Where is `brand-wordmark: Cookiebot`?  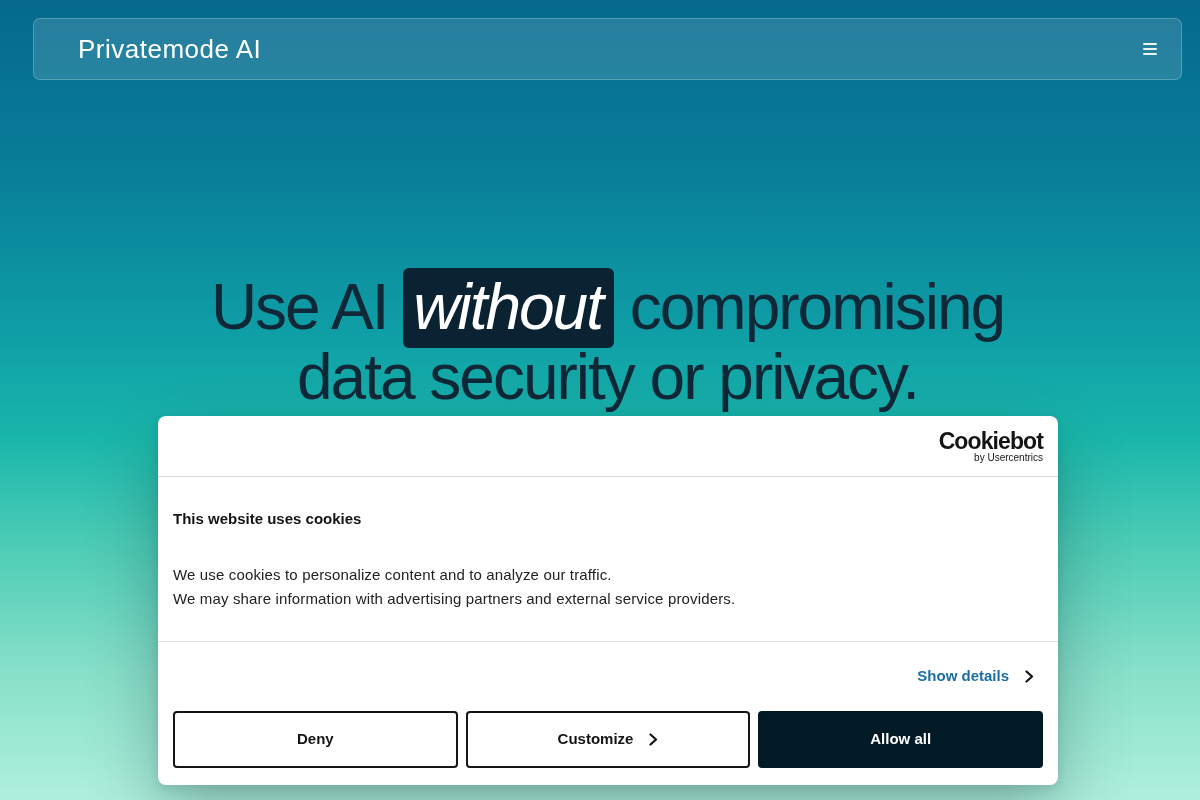
brand-wordmark: Cookiebot is located at coordinates (990, 440).